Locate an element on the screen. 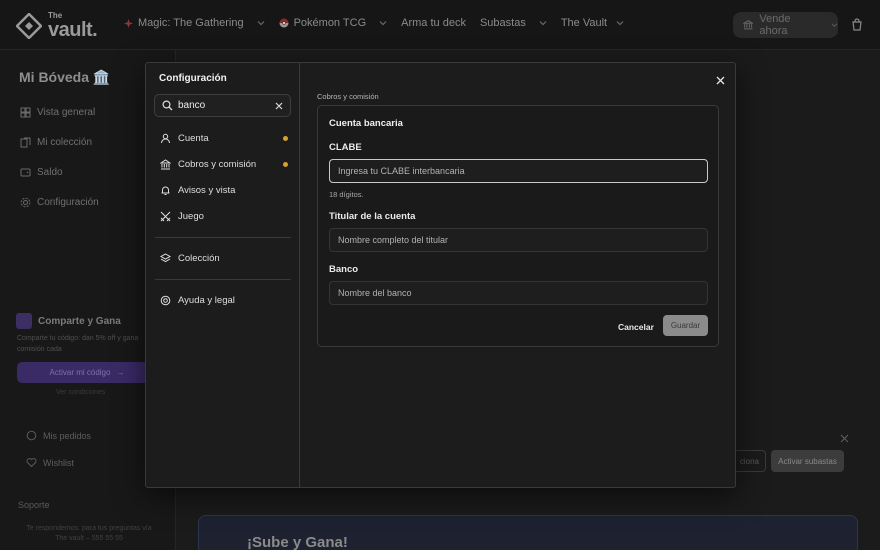  settings-nav-label: Cuenta is located at coordinates (193, 138).